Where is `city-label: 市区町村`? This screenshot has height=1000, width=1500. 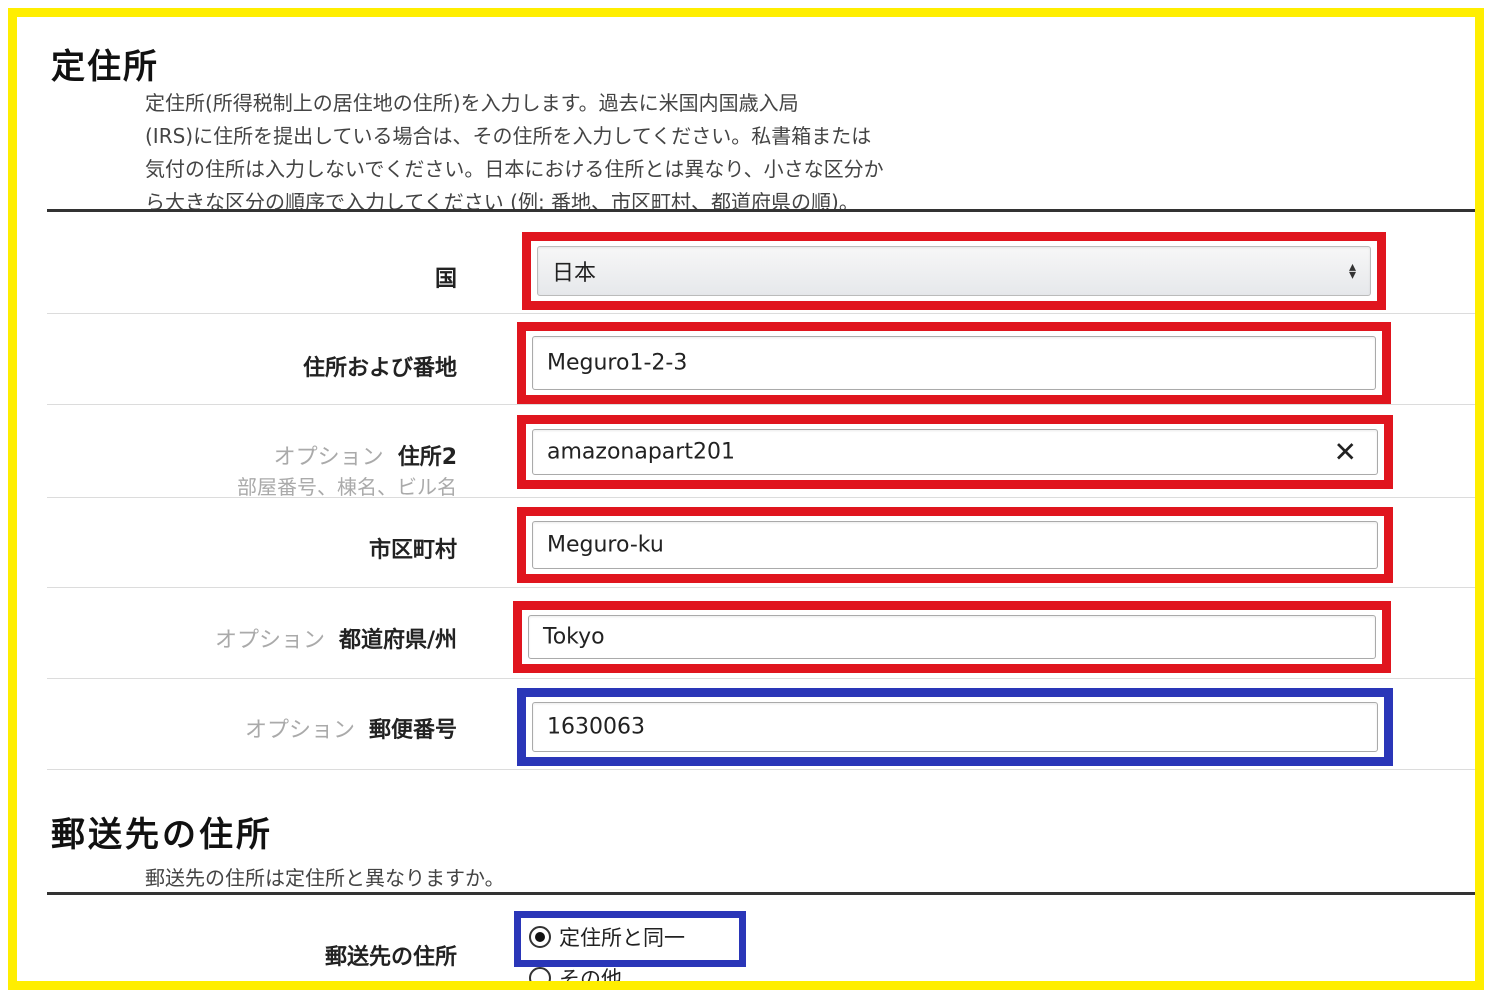
city-label: 市区町村 is located at coordinates (412, 550).